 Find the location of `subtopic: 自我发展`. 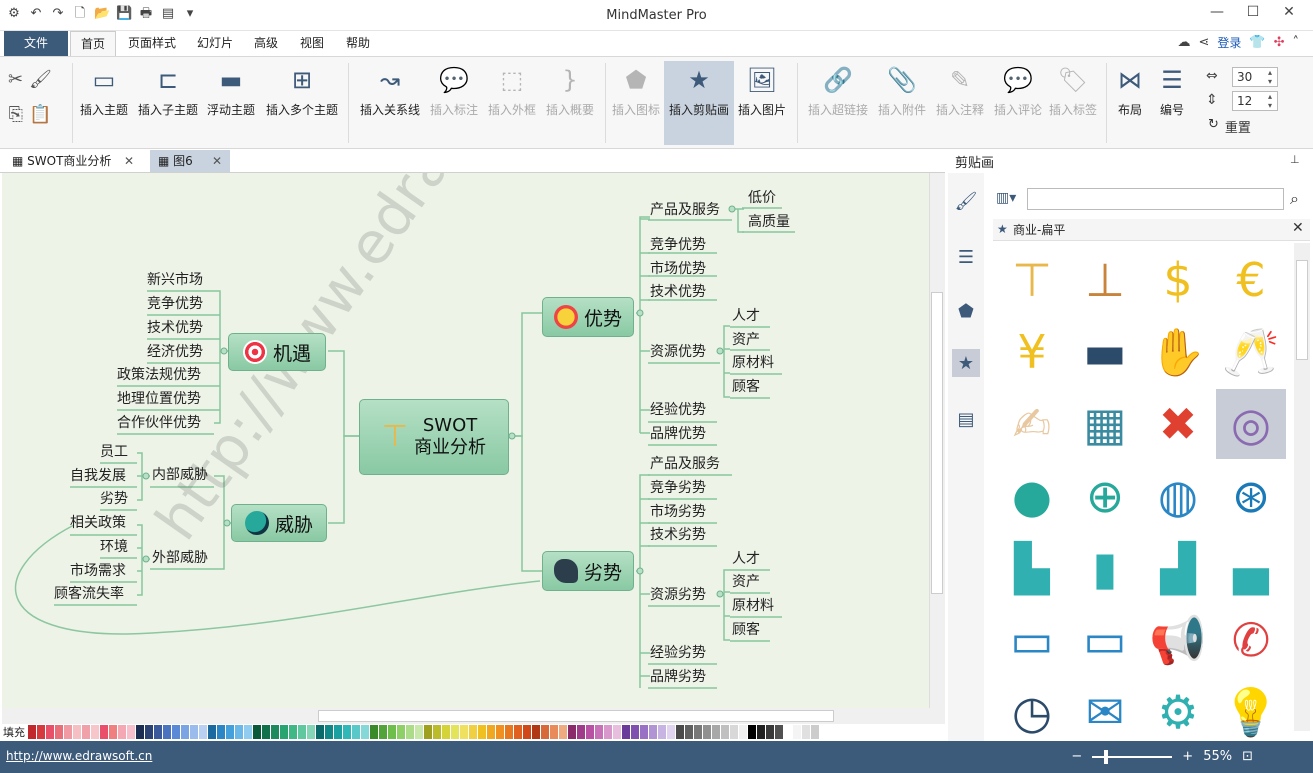

subtopic: 自我发展 is located at coordinates (98, 476).